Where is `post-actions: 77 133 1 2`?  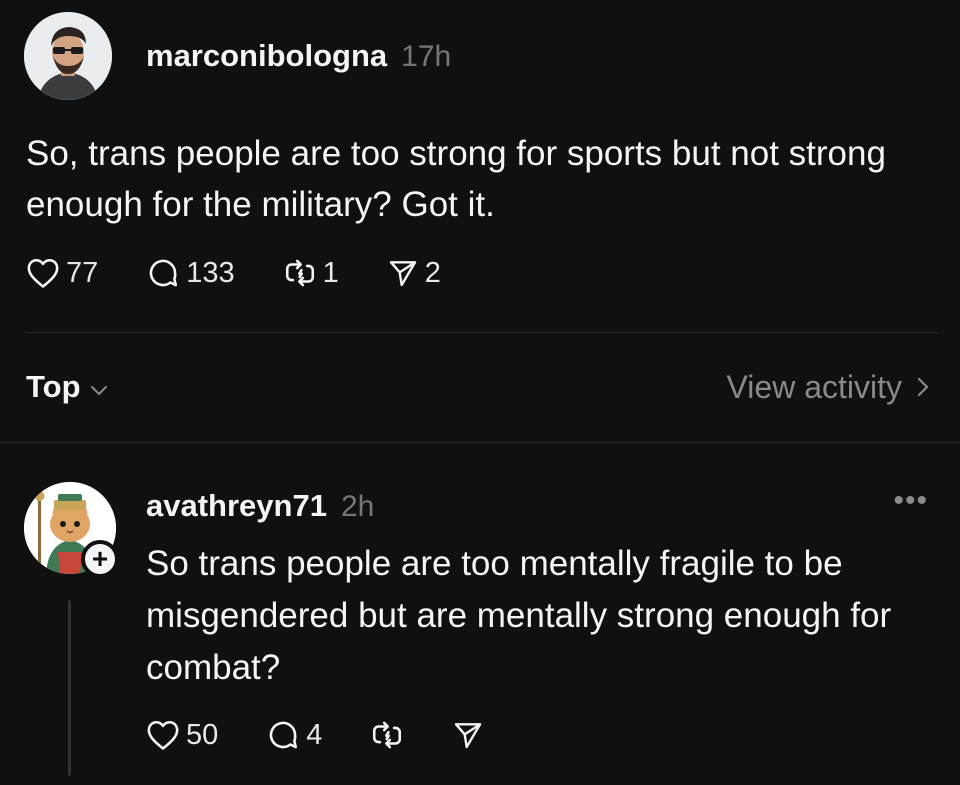 post-actions: 77 133 1 2 is located at coordinates (257, 273).